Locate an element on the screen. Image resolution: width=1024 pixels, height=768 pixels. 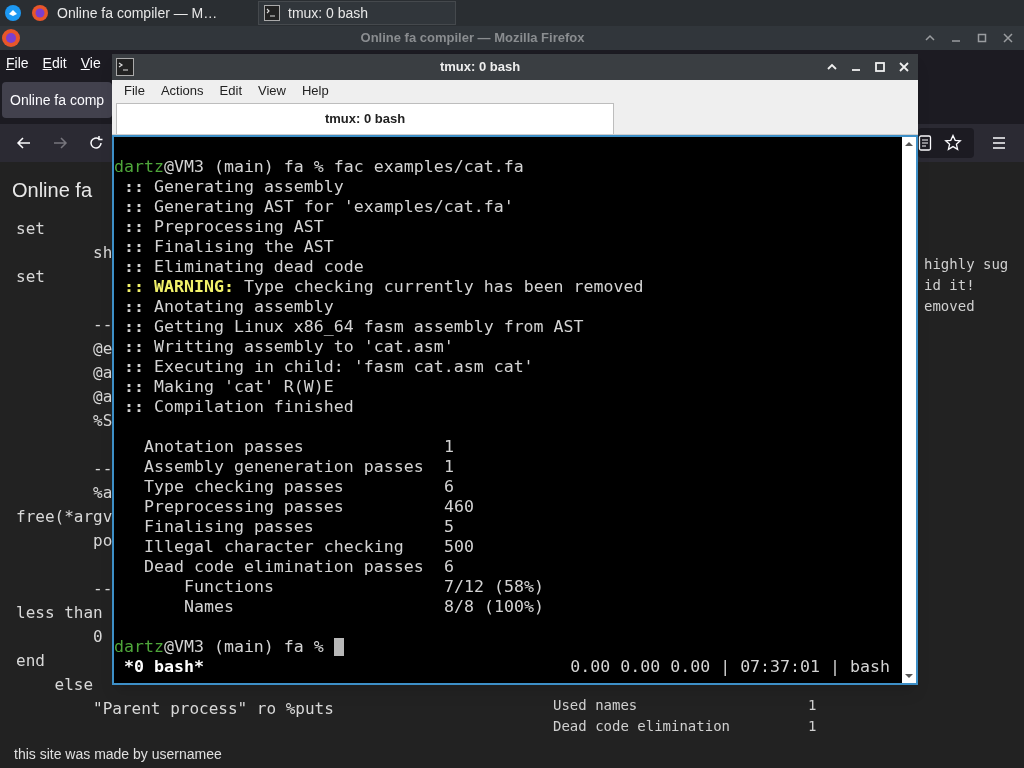
close-icon is located at coordinates (1008, 38).